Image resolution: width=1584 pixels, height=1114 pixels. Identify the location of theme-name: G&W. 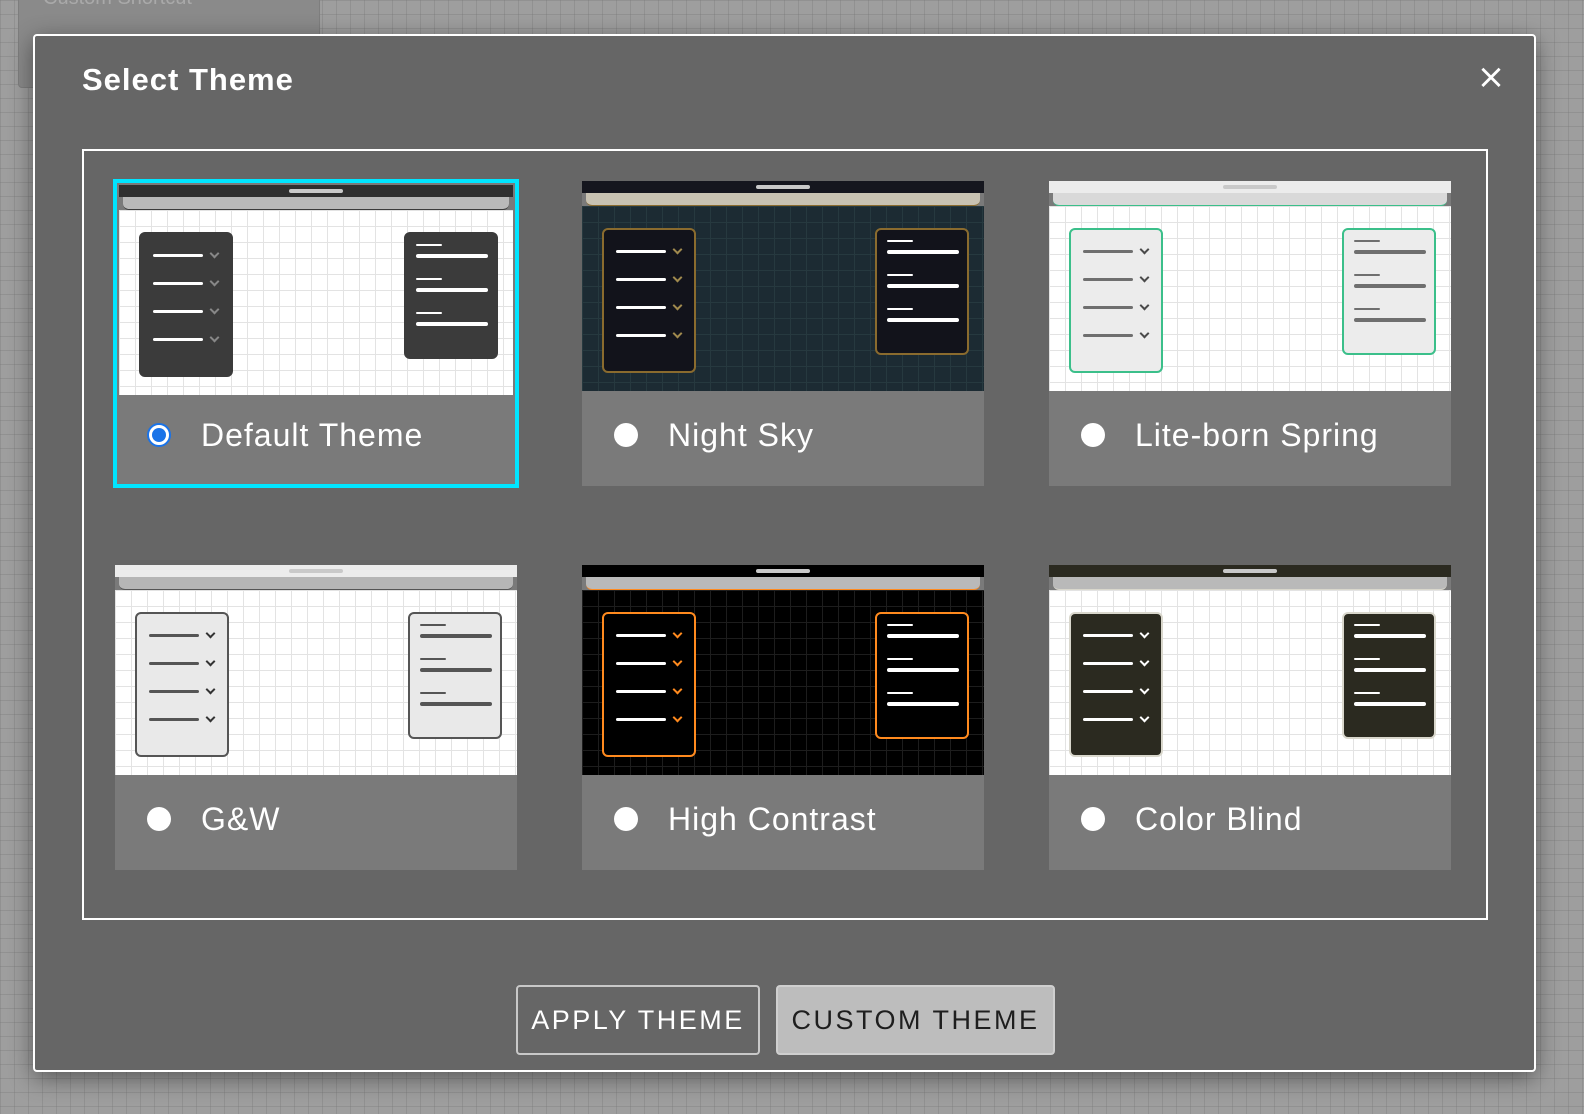
(241, 819).